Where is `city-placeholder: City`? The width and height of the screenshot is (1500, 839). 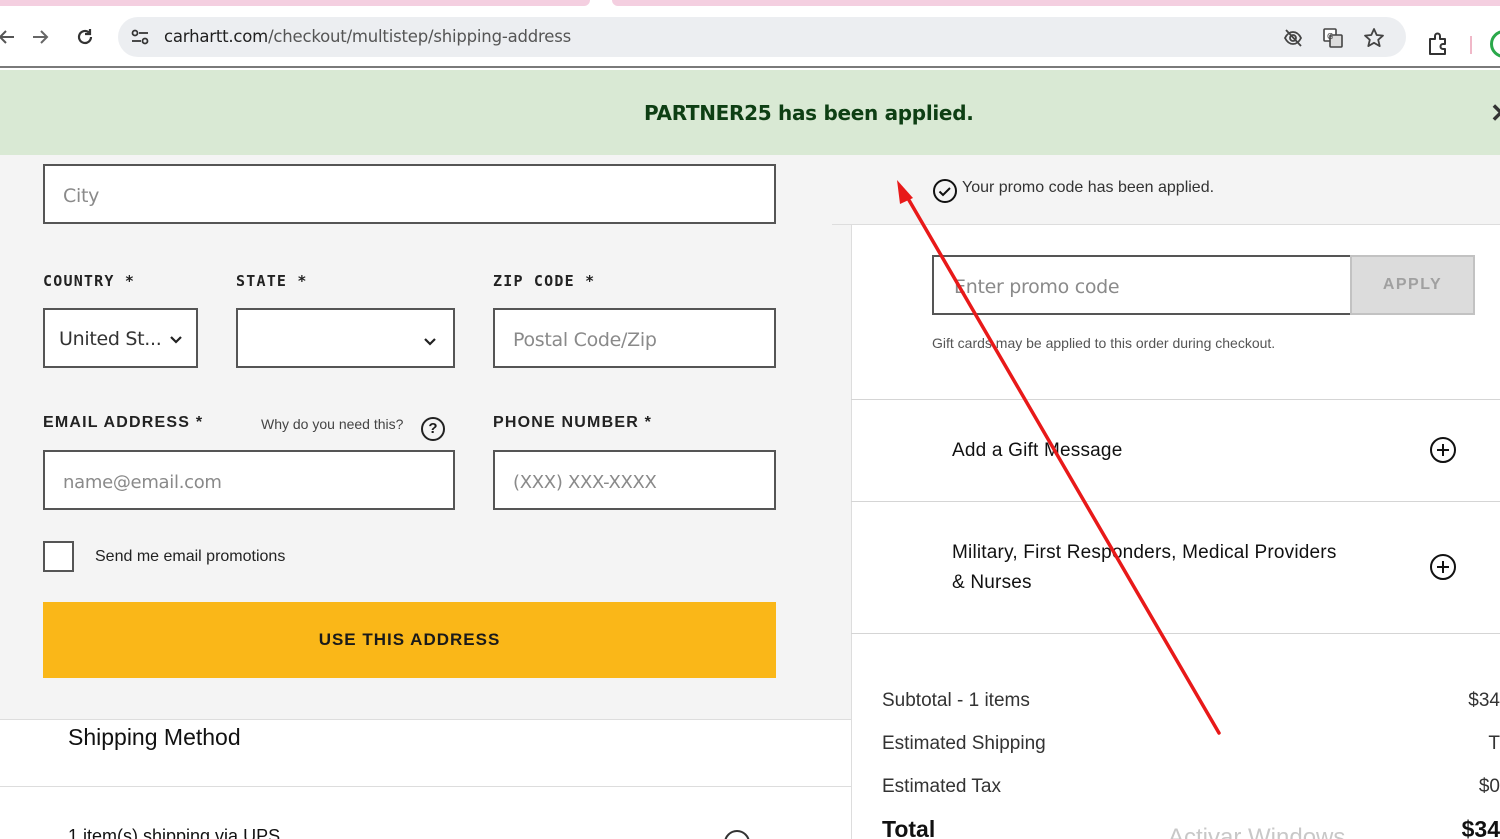 city-placeholder: City is located at coordinates (81, 196).